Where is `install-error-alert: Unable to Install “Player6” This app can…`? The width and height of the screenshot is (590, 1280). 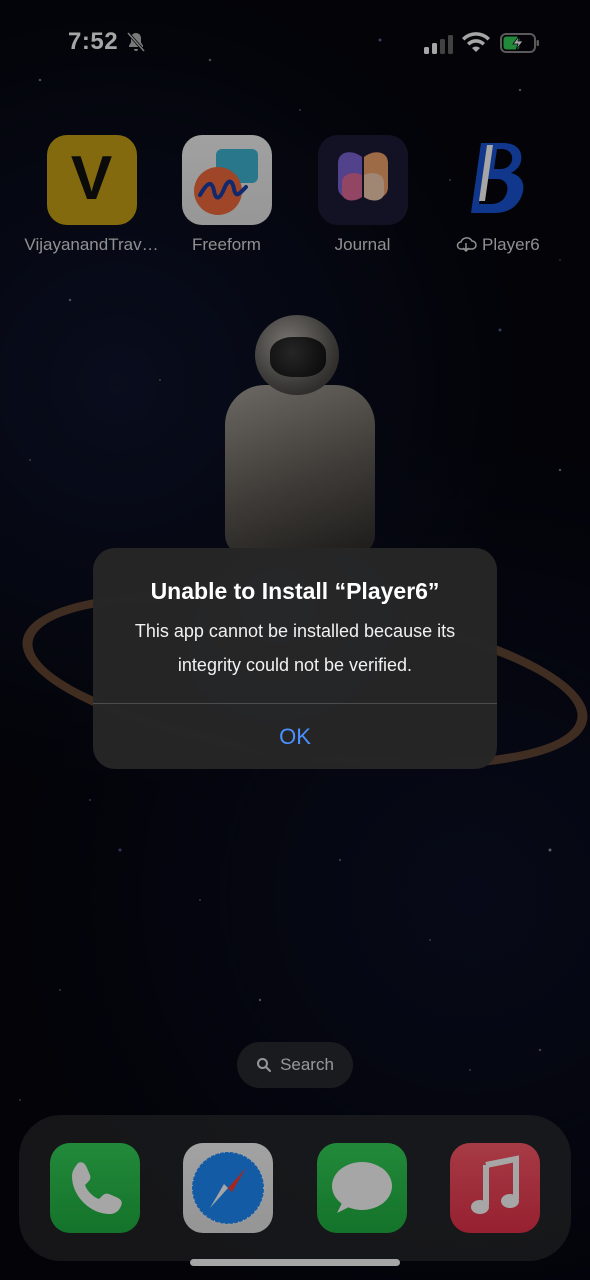
install-error-alert: Unable to Install “Player6” This app can… is located at coordinates (295, 658).